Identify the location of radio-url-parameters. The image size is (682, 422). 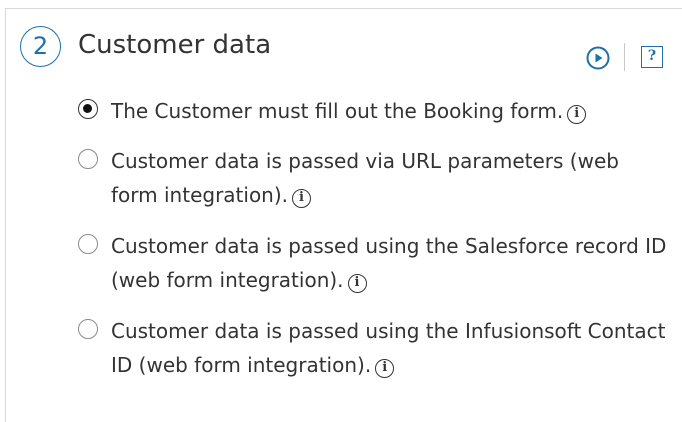
(88, 159).